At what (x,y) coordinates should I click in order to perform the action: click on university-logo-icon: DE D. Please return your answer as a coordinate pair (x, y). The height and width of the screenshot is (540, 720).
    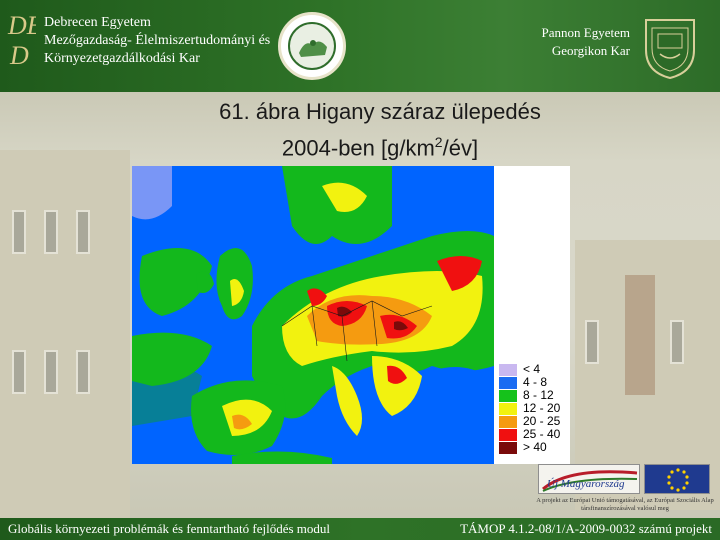
    Looking at the image, I should click on (21, 40).